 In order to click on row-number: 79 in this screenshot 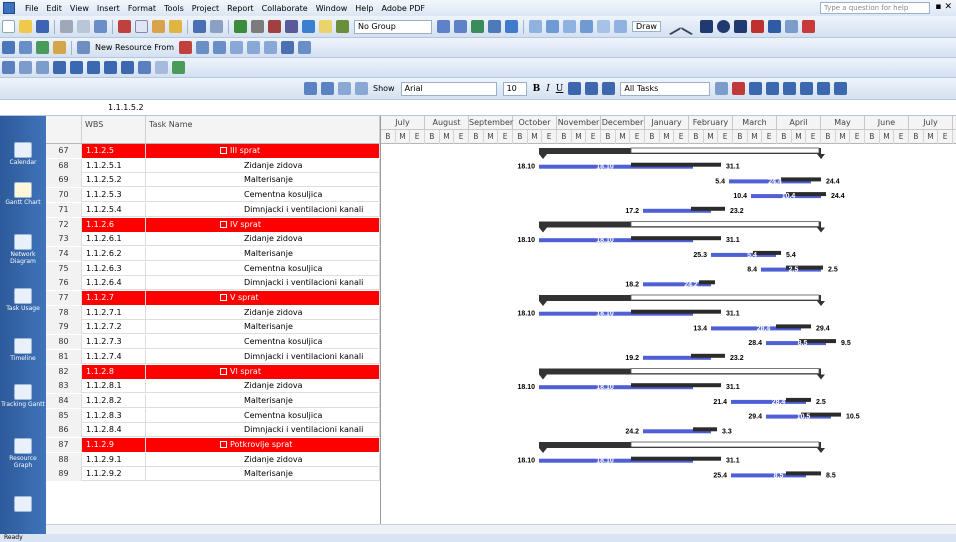, I will do `click(64, 327)`.